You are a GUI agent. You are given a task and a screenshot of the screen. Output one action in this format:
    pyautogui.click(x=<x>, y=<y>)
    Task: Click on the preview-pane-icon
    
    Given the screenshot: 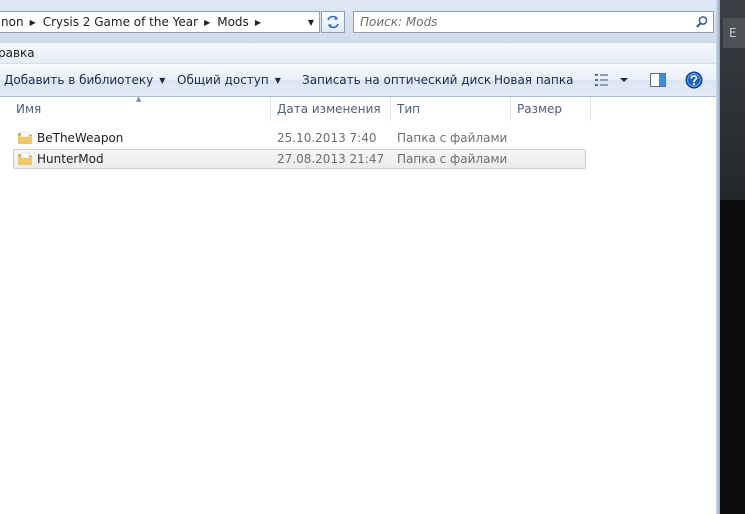 What is the action you would take?
    pyautogui.click(x=658, y=80)
    